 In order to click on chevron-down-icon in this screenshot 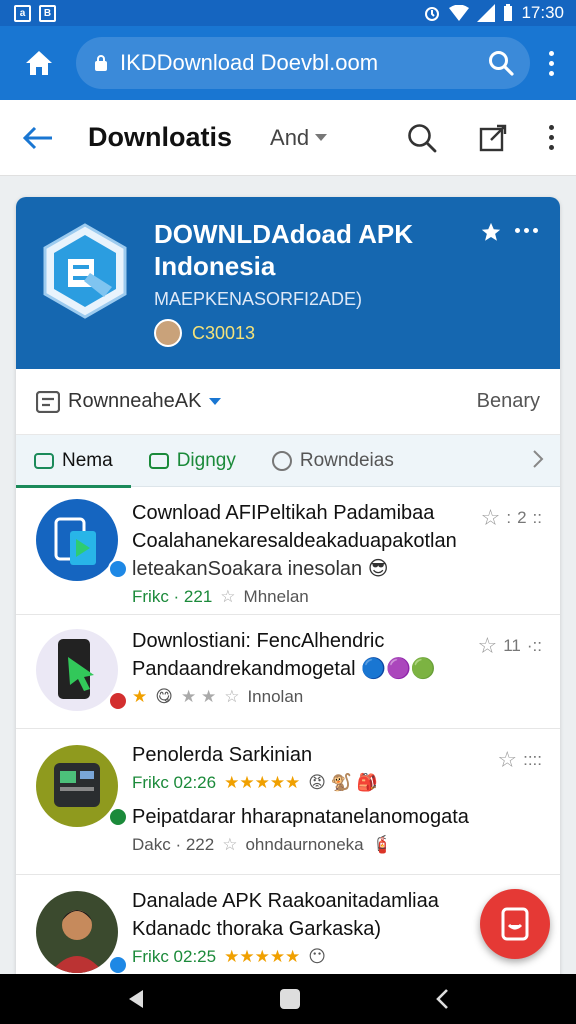, I will do `click(321, 137)`.